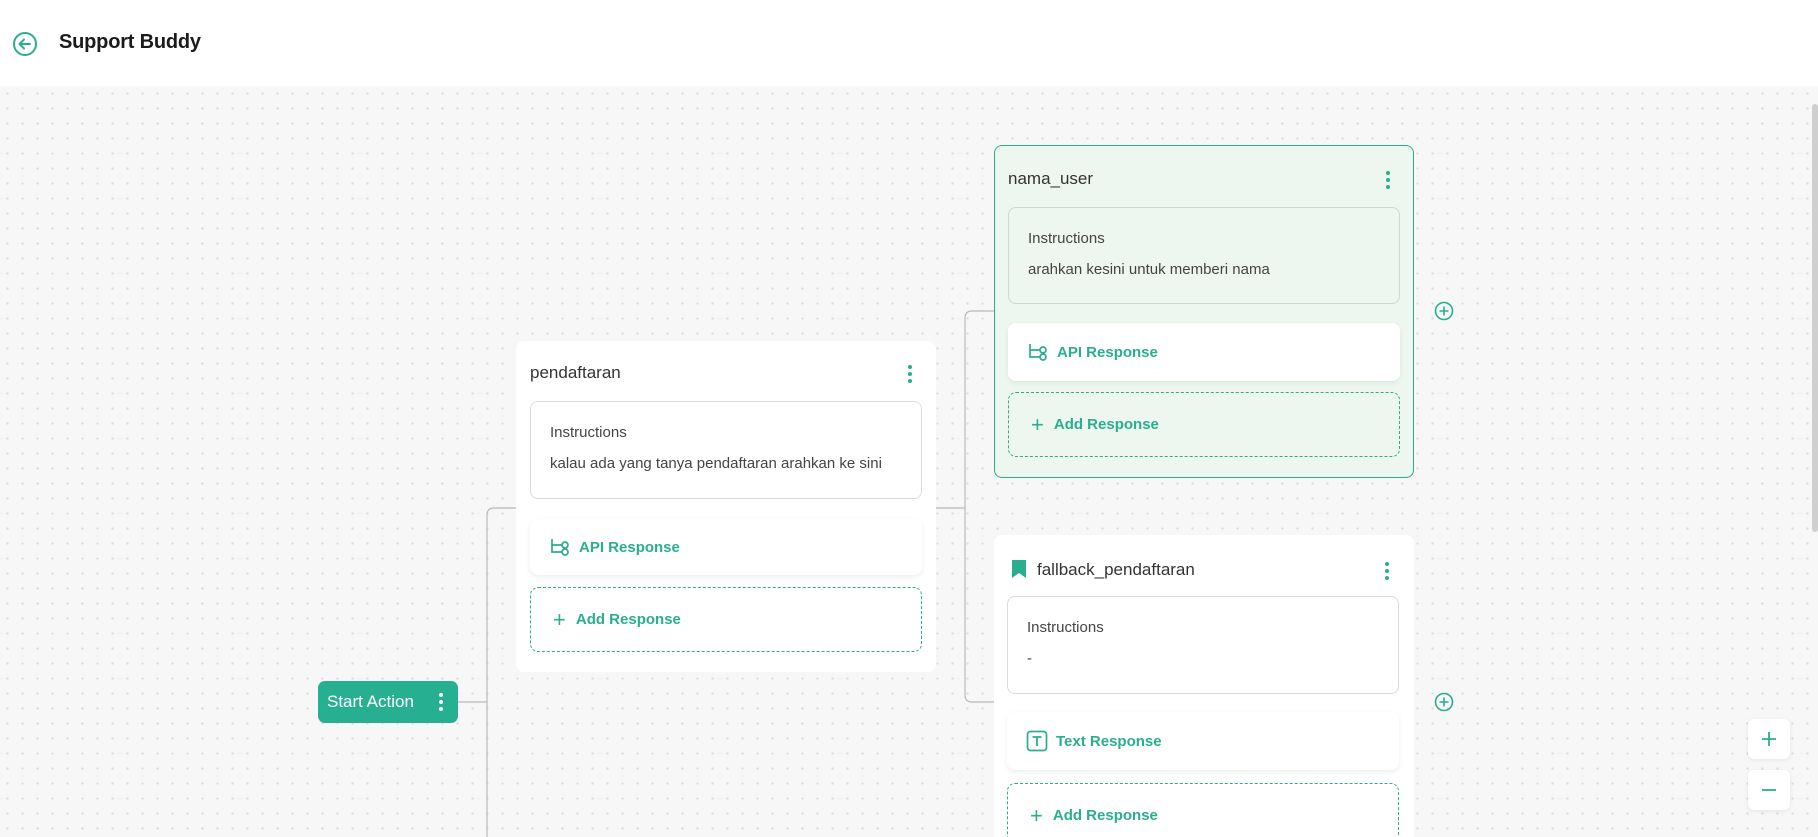 Image resolution: width=1818 pixels, height=837 pixels. What do you see at coordinates (370, 701) in the screenshot?
I see `start-action-label: Start Action` at bounding box center [370, 701].